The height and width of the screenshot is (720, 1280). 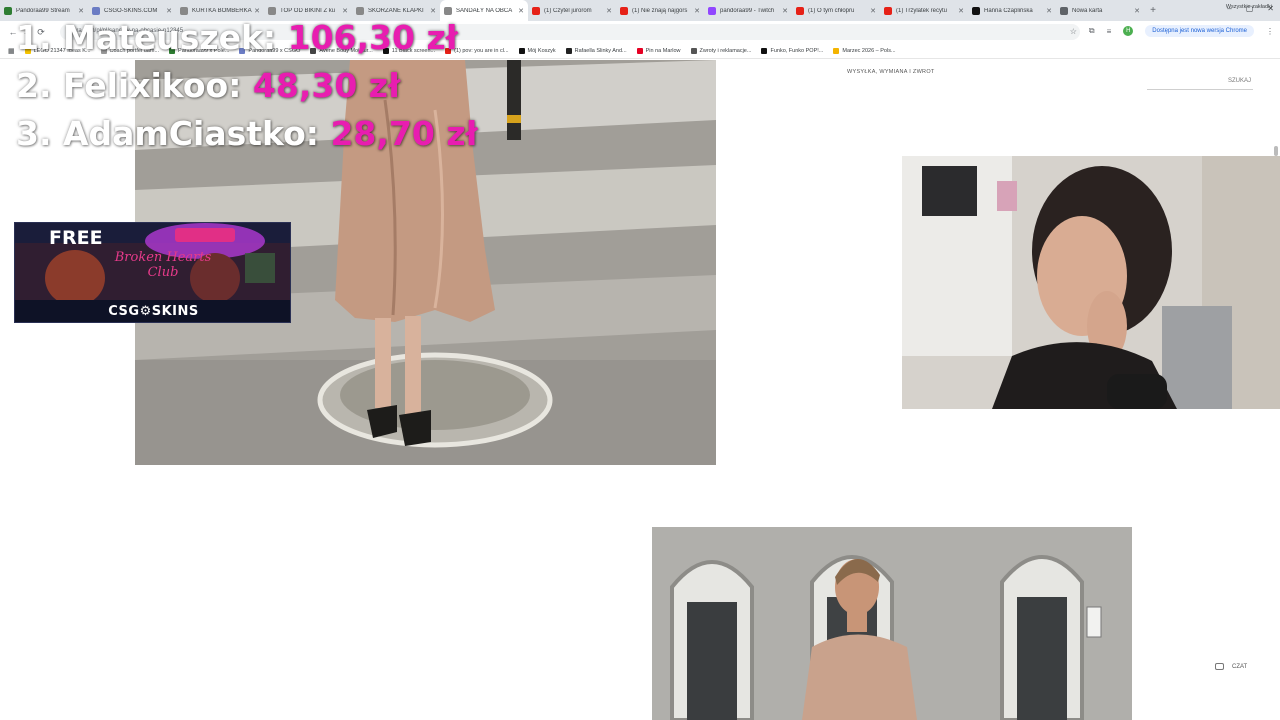 I want to click on profile-avatar: H, so click(x=1128, y=31).